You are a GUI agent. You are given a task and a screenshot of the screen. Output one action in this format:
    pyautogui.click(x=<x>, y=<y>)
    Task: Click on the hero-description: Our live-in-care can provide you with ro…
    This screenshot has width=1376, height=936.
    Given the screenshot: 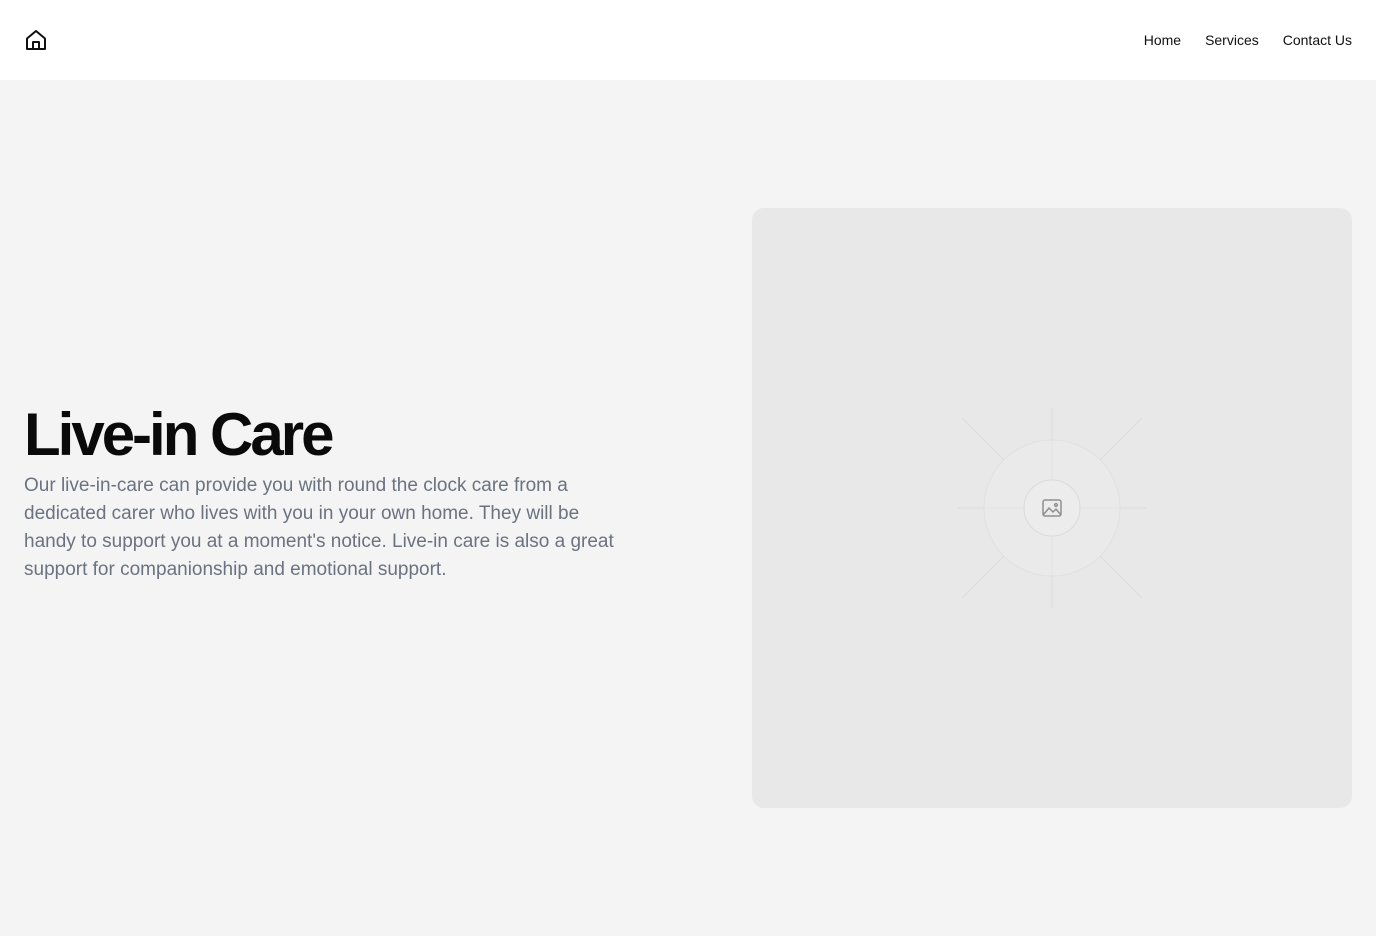 What is the action you would take?
    pyautogui.click(x=319, y=527)
    